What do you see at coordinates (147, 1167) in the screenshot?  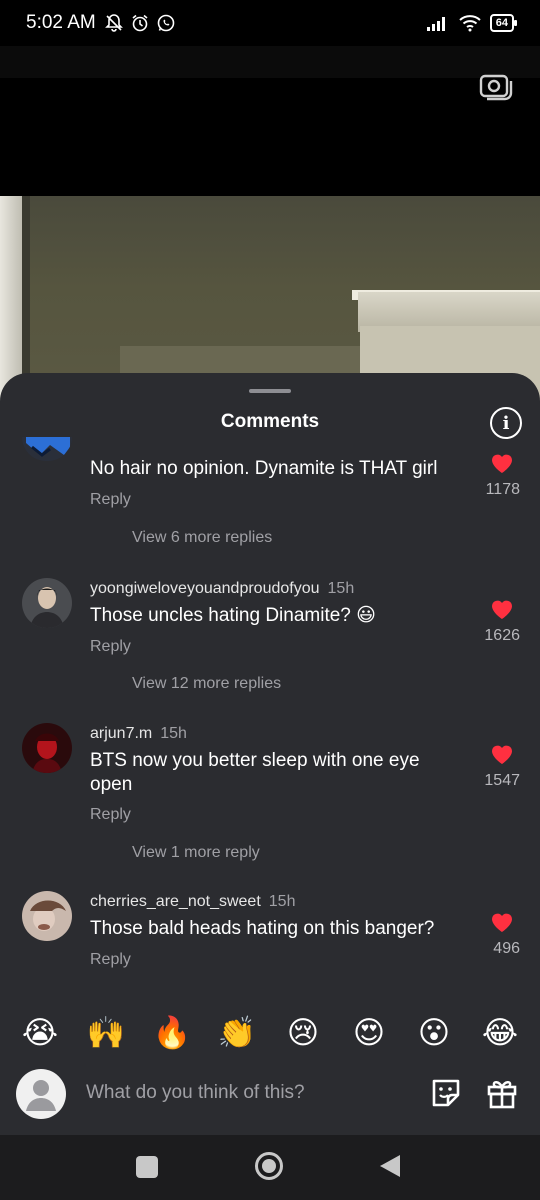 I see `recents-button` at bounding box center [147, 1167].